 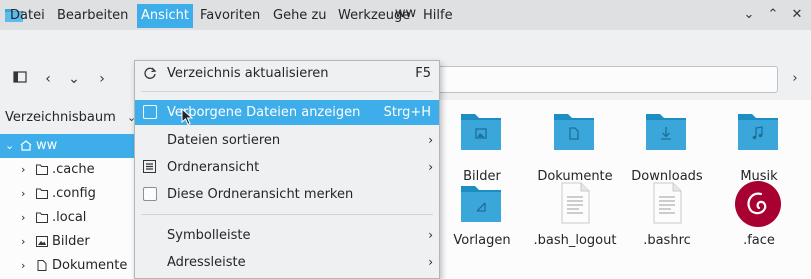 I want to click on tree-row-bilder: › Bilder, so click(x=68, y=242).